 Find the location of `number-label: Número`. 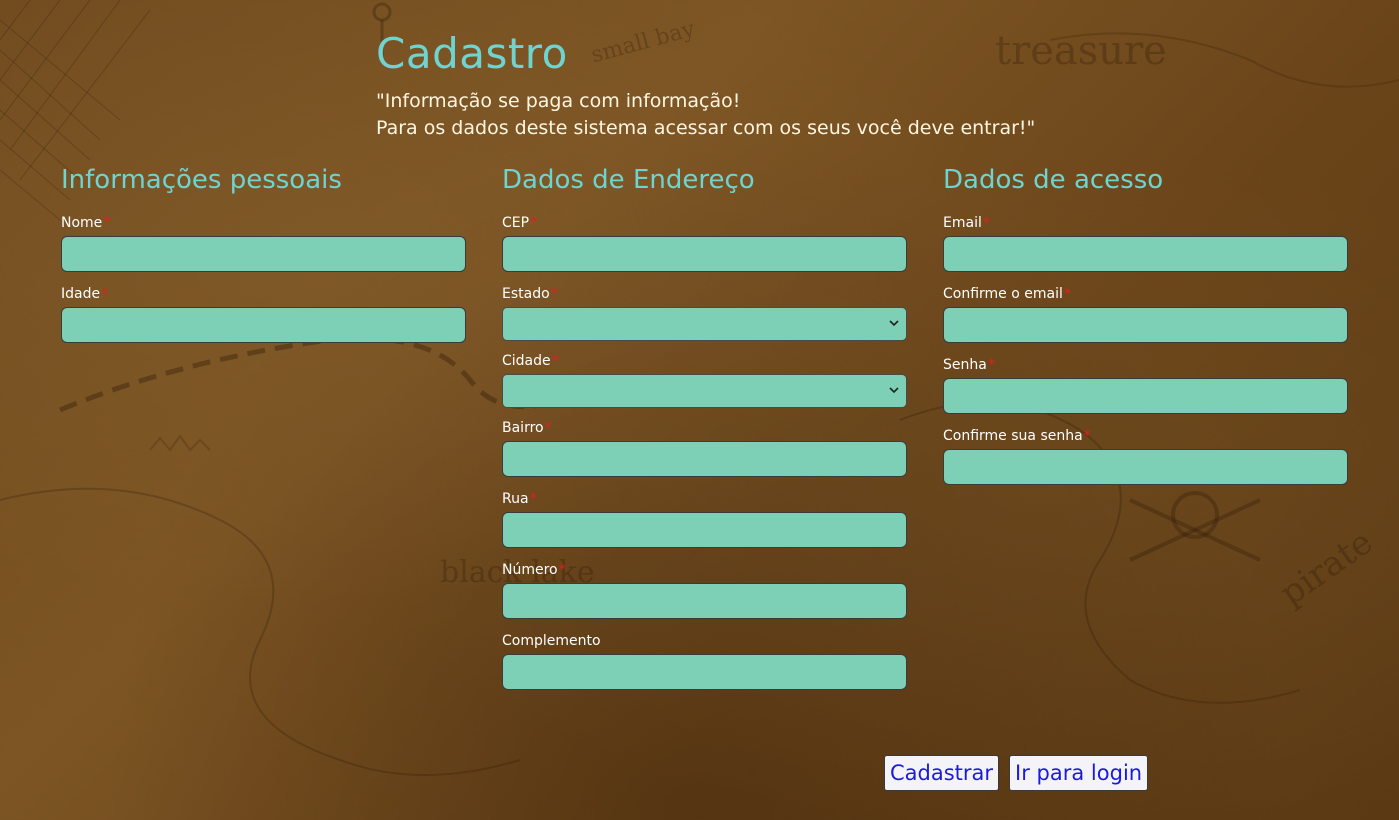

number-label: Número is located at coordinates (530, 570).